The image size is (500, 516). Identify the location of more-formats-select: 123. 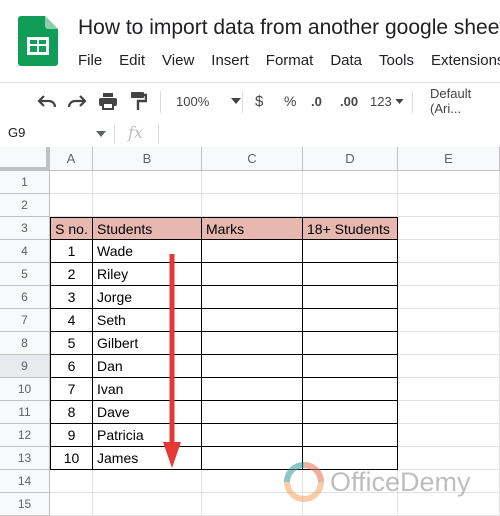
(387, 101).